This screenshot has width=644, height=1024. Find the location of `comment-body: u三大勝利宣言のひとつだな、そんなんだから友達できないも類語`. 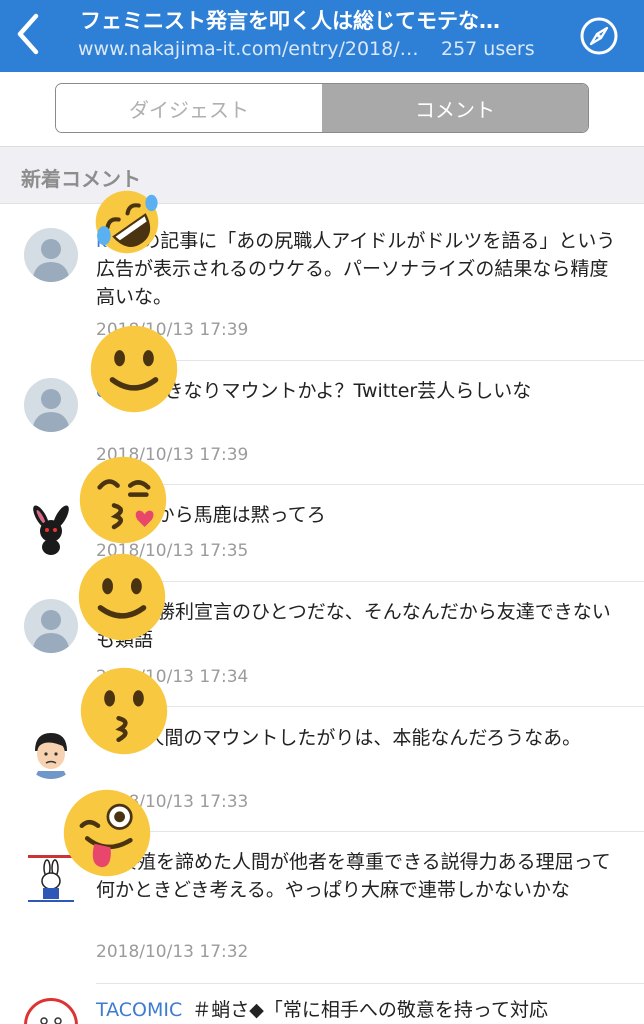

comment-body: u三大勝利宣言のひとつだな、そんなんだから友達できないも類語 is located at coordinates (361, 626).